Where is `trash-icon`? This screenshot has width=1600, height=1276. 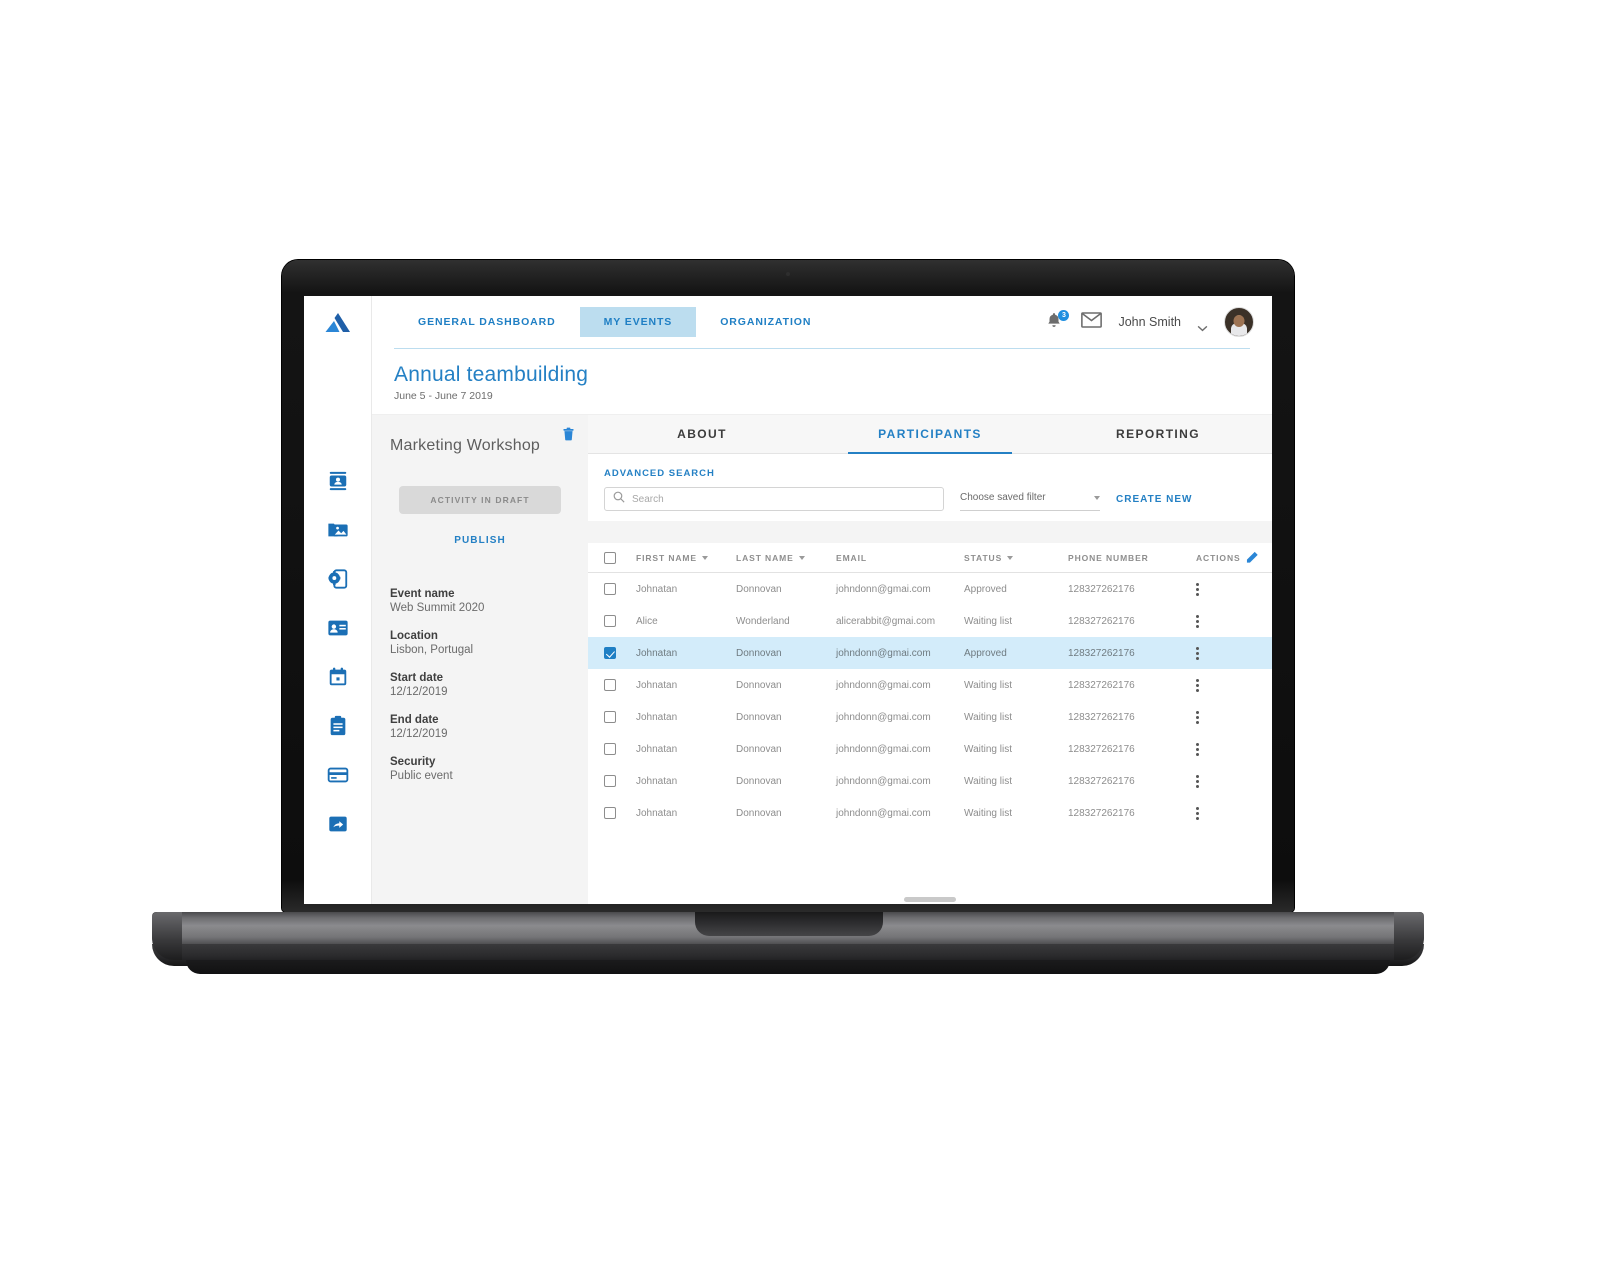 trash-icon is located at coordinates (568, 434).